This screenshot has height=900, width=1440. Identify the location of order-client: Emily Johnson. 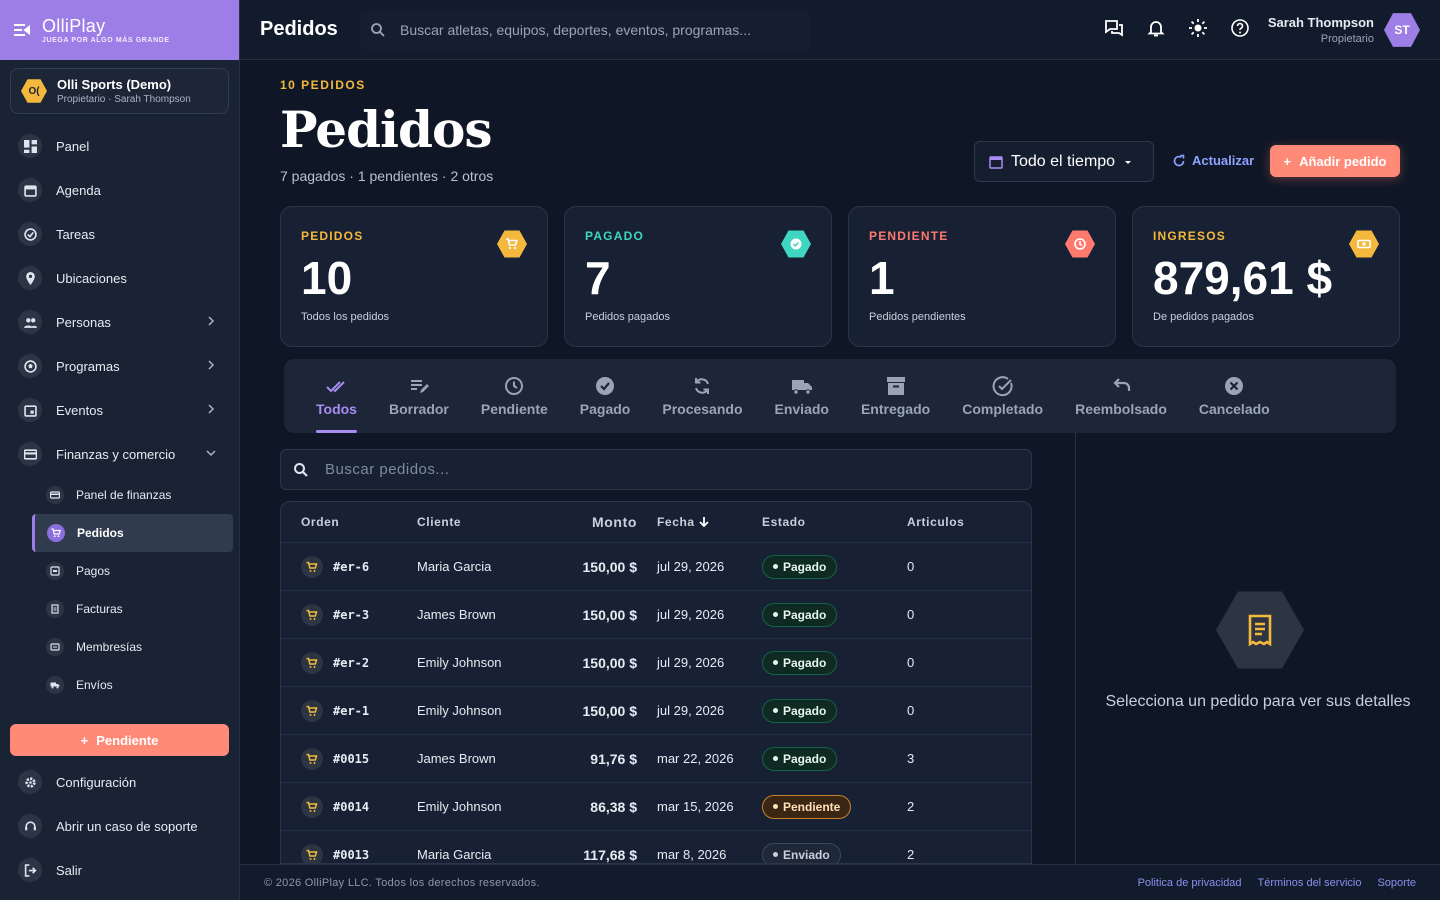
(459, 710).